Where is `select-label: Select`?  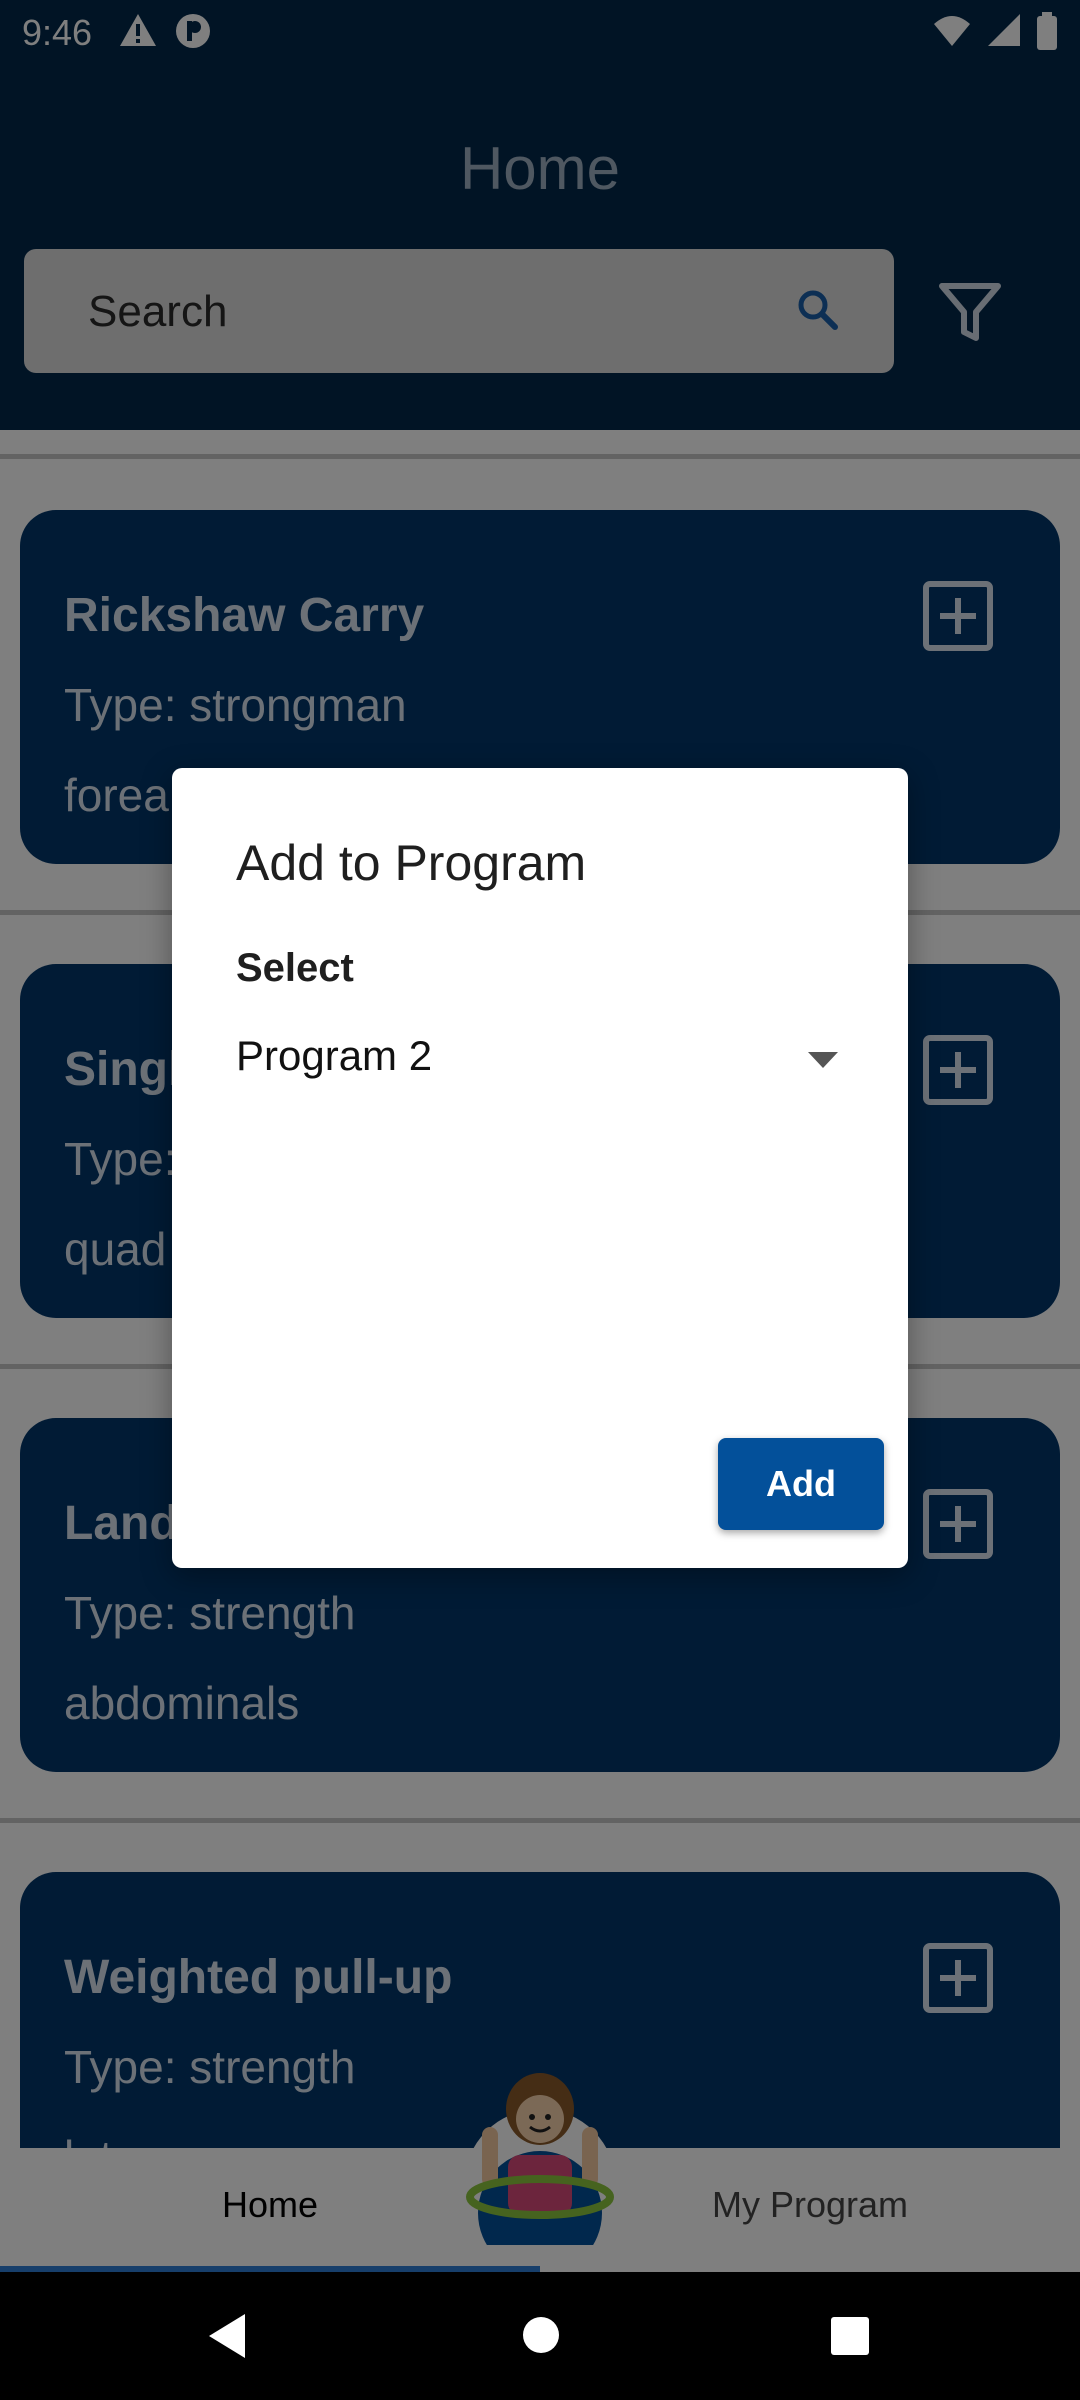
select-label: Select is located at coordinates (295, 968).